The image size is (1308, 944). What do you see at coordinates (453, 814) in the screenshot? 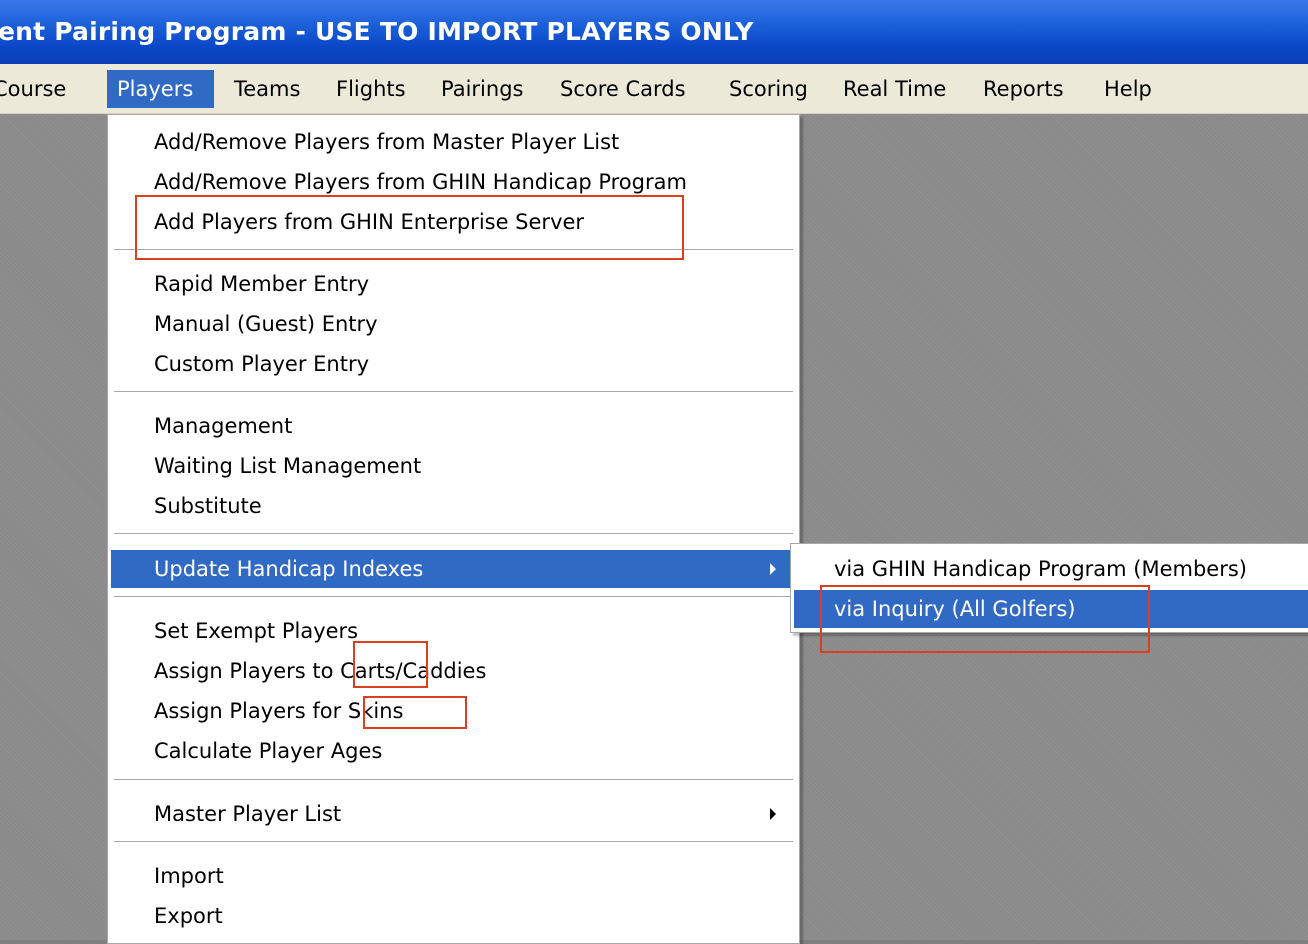
I see `menu-item-master-player-list: Master Player List` at bounding box center [453, 814].